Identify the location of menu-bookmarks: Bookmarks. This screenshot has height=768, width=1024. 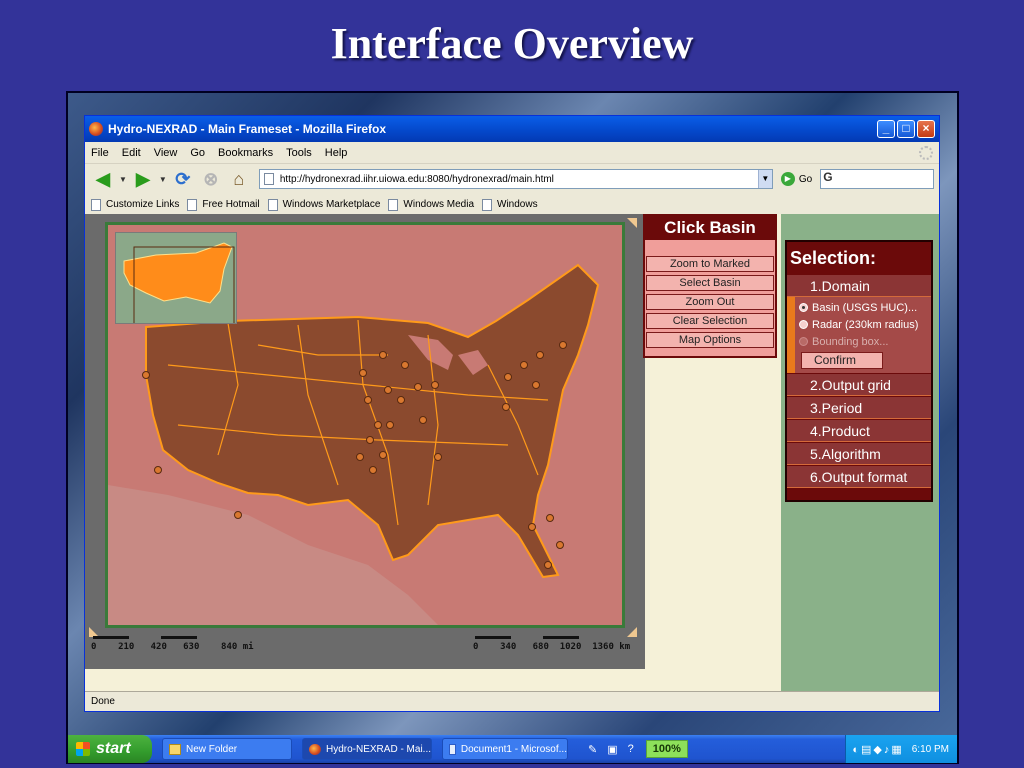
(245, 153).